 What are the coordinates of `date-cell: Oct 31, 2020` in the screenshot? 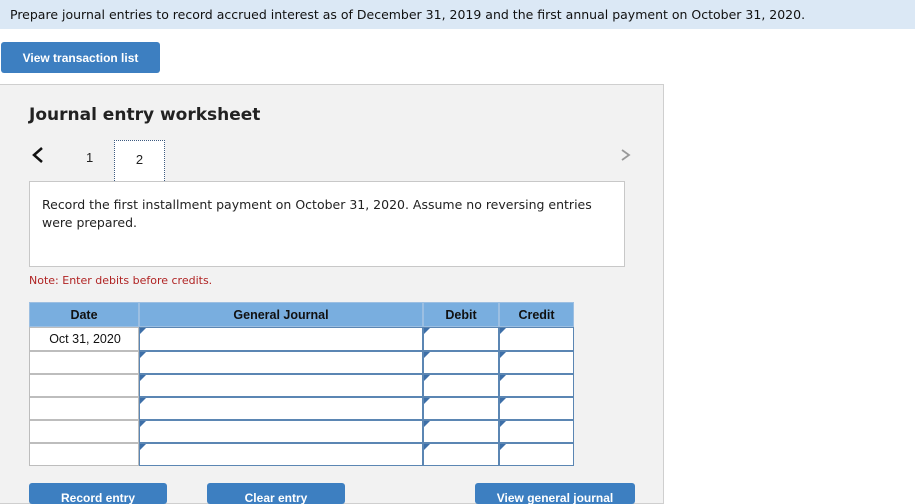 It's located at (84, 339).